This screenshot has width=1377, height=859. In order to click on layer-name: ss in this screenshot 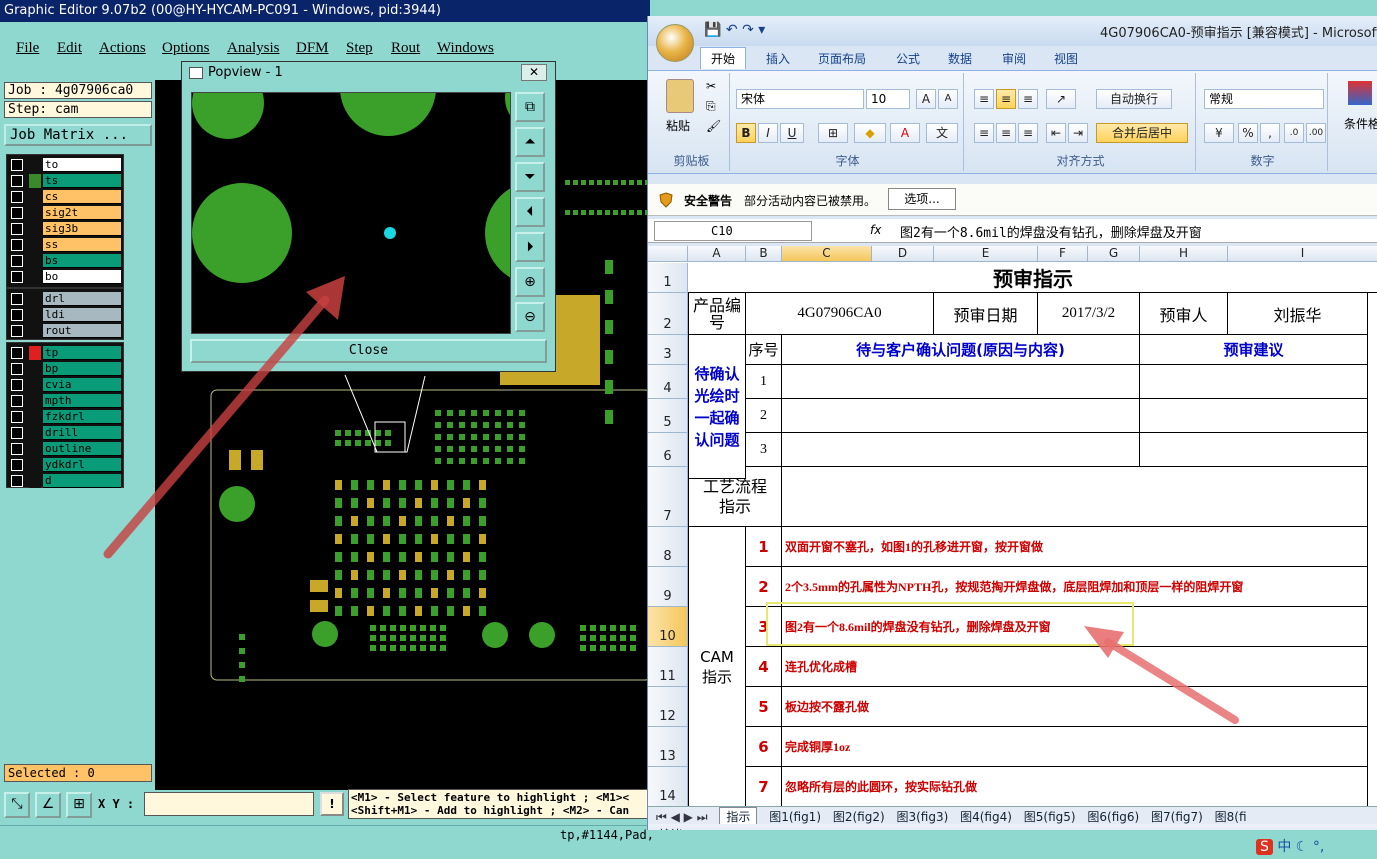, I will do `click(82, 245)`.